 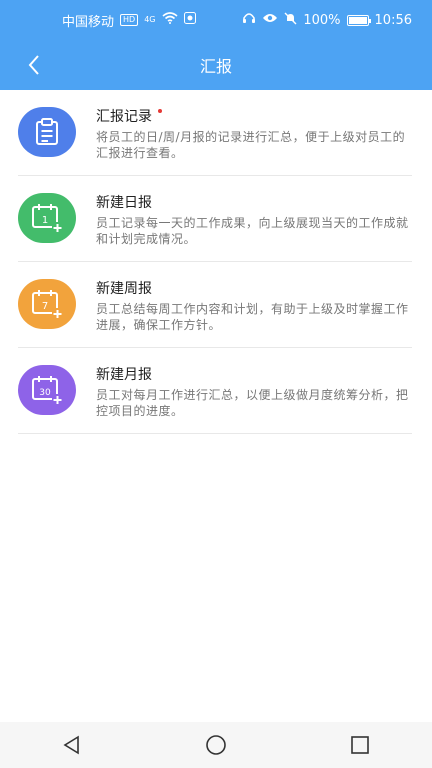 What do you see at coordinates (189, 20) in the screenshot?
I see `shield-app-icon` at bounding box center [189, 20].